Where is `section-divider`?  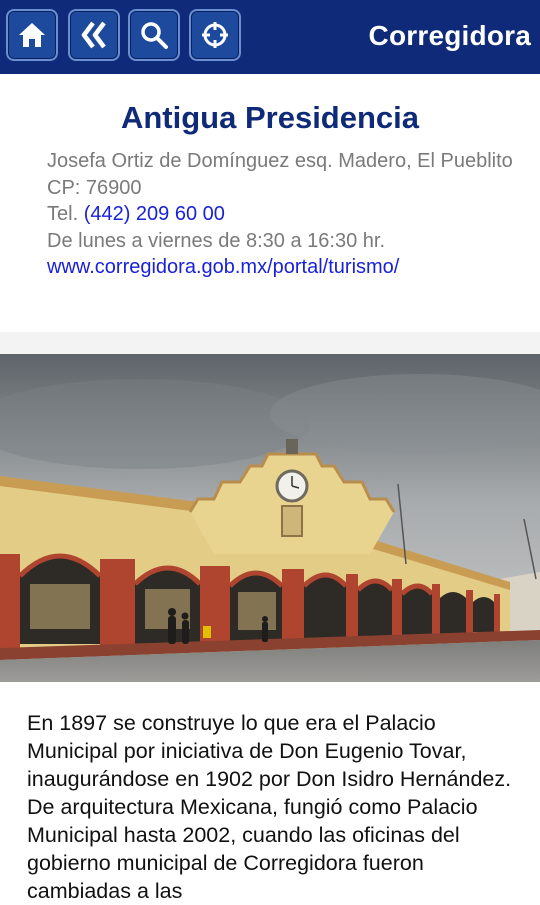 section-divider is located at coordinates (270, 343).